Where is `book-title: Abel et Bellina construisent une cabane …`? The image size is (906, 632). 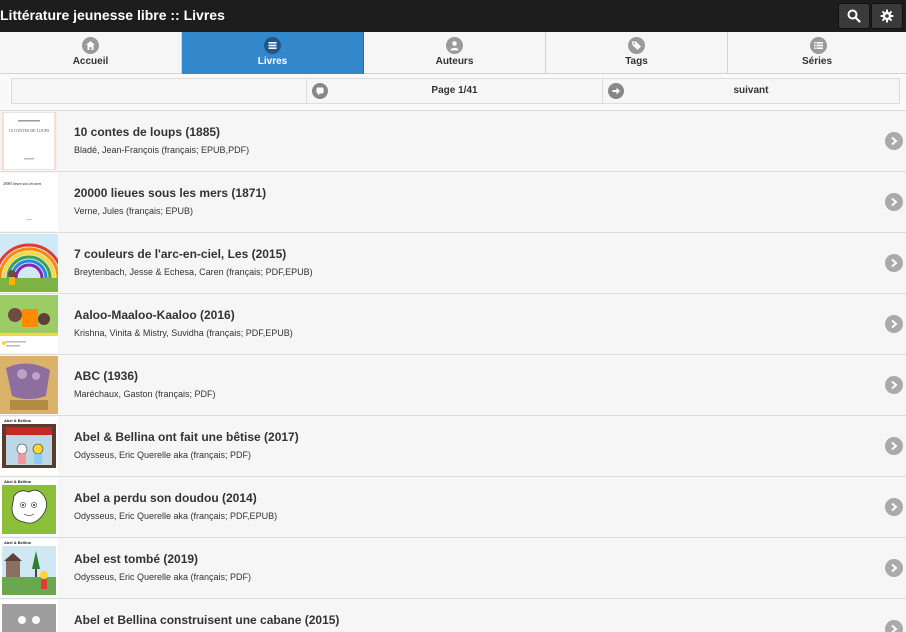
book-title: Abel et Bellina construisent une cabane … is located at coordinates (207, 620).